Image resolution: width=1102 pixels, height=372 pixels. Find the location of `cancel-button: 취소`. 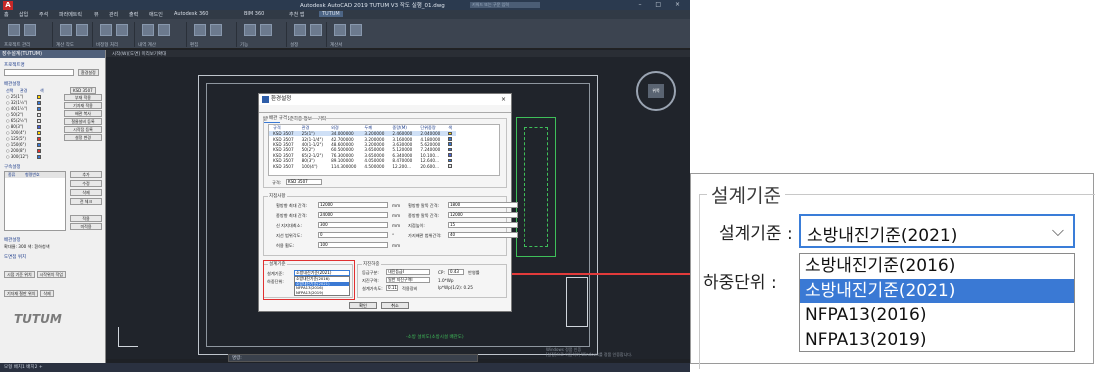

cancel-button: 취소 is located at coordinates (395, 305).